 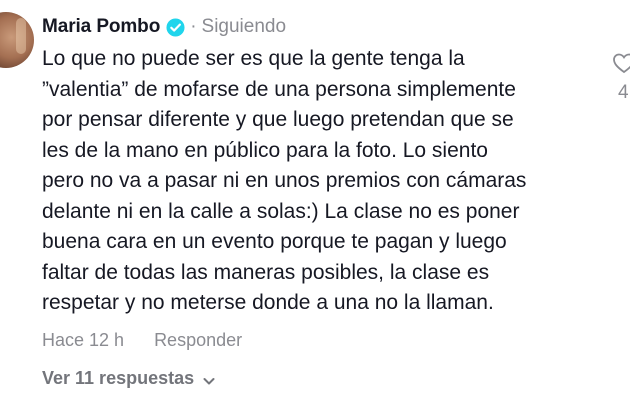 I want to click on avatar, so click(x=17, y=40).